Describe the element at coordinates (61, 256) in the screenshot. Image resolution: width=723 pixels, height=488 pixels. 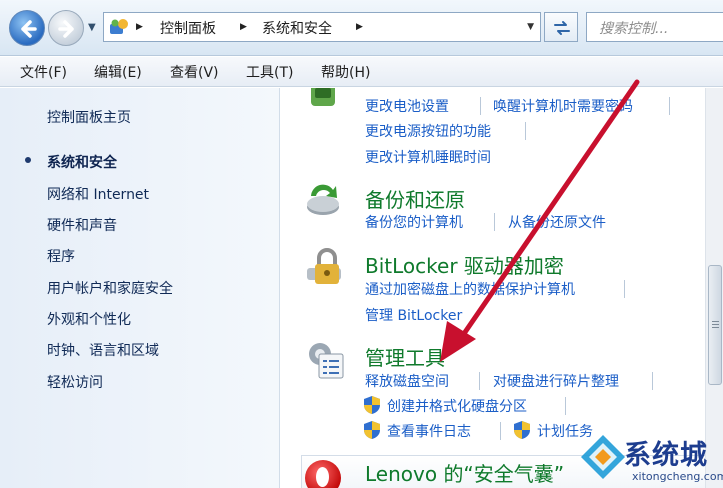
I see `nav-item-programs: 程序` at that location.